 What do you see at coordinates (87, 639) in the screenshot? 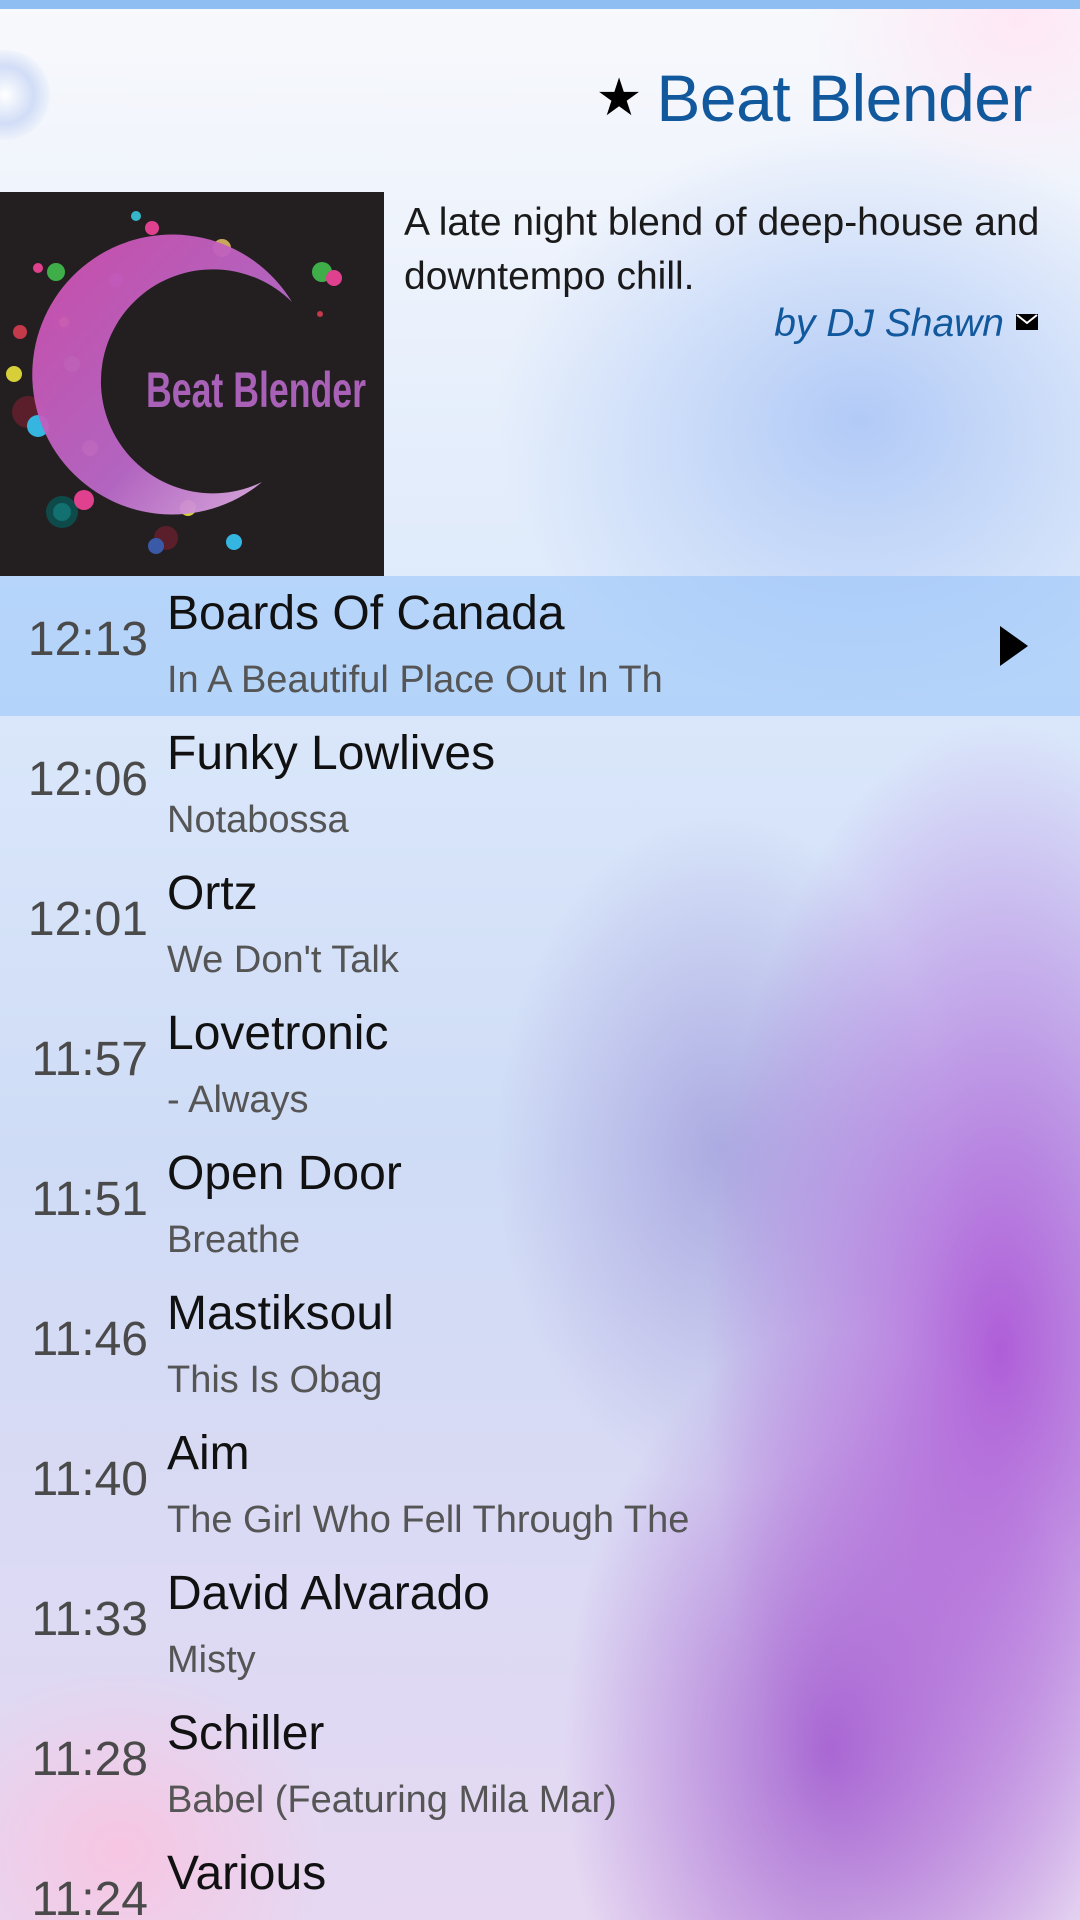
I see `track-time: 12:13` at bounding box center [87, 639].